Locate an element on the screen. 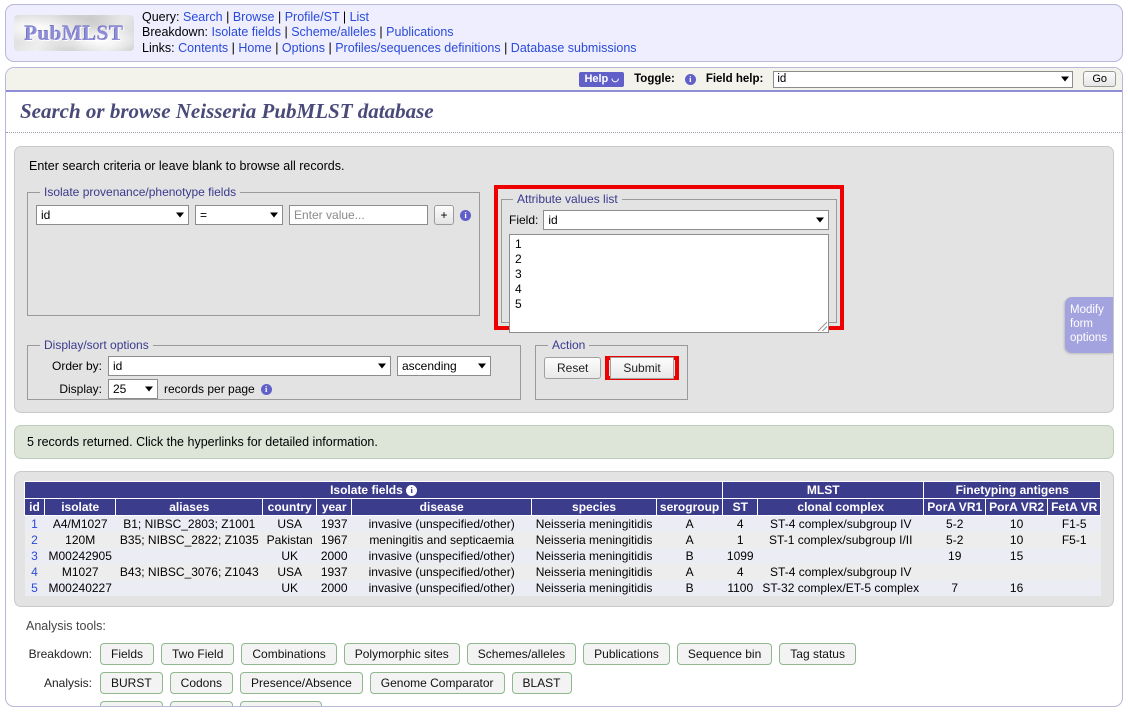  cell-country: USA is located at coordinates (289, 572).